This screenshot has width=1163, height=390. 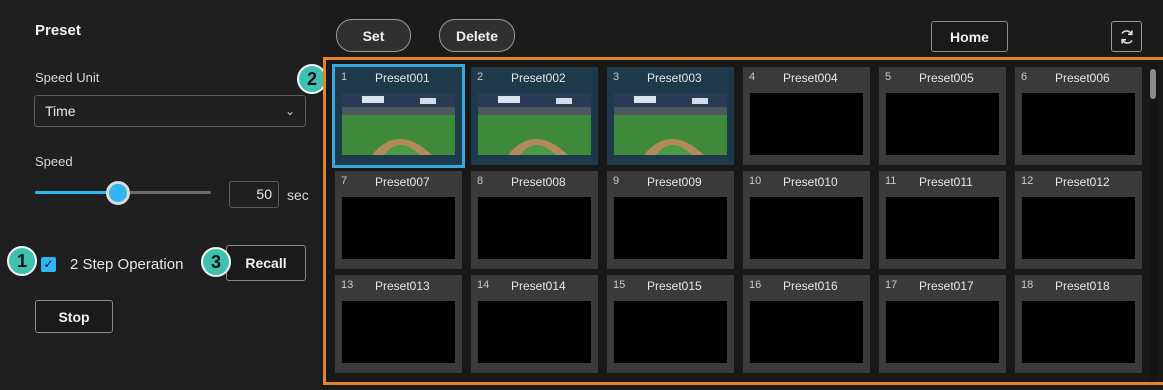 I want to click on preset-tile: 2 Preset002, so click(x=534, y=116).